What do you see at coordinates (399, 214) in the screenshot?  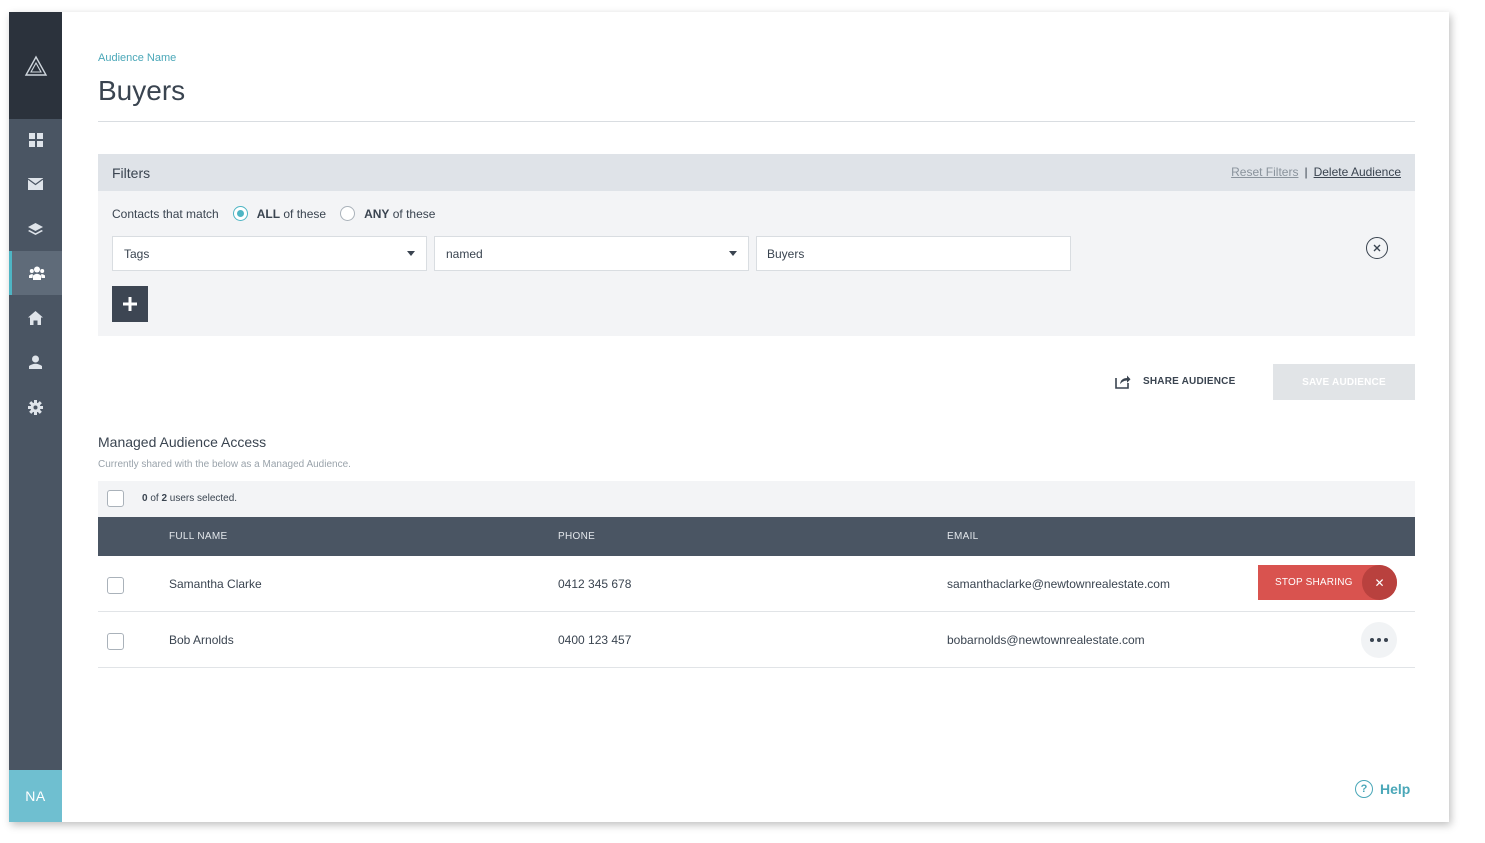 I see `match-any-label: ANY of these` at bounding box center [399, 214].